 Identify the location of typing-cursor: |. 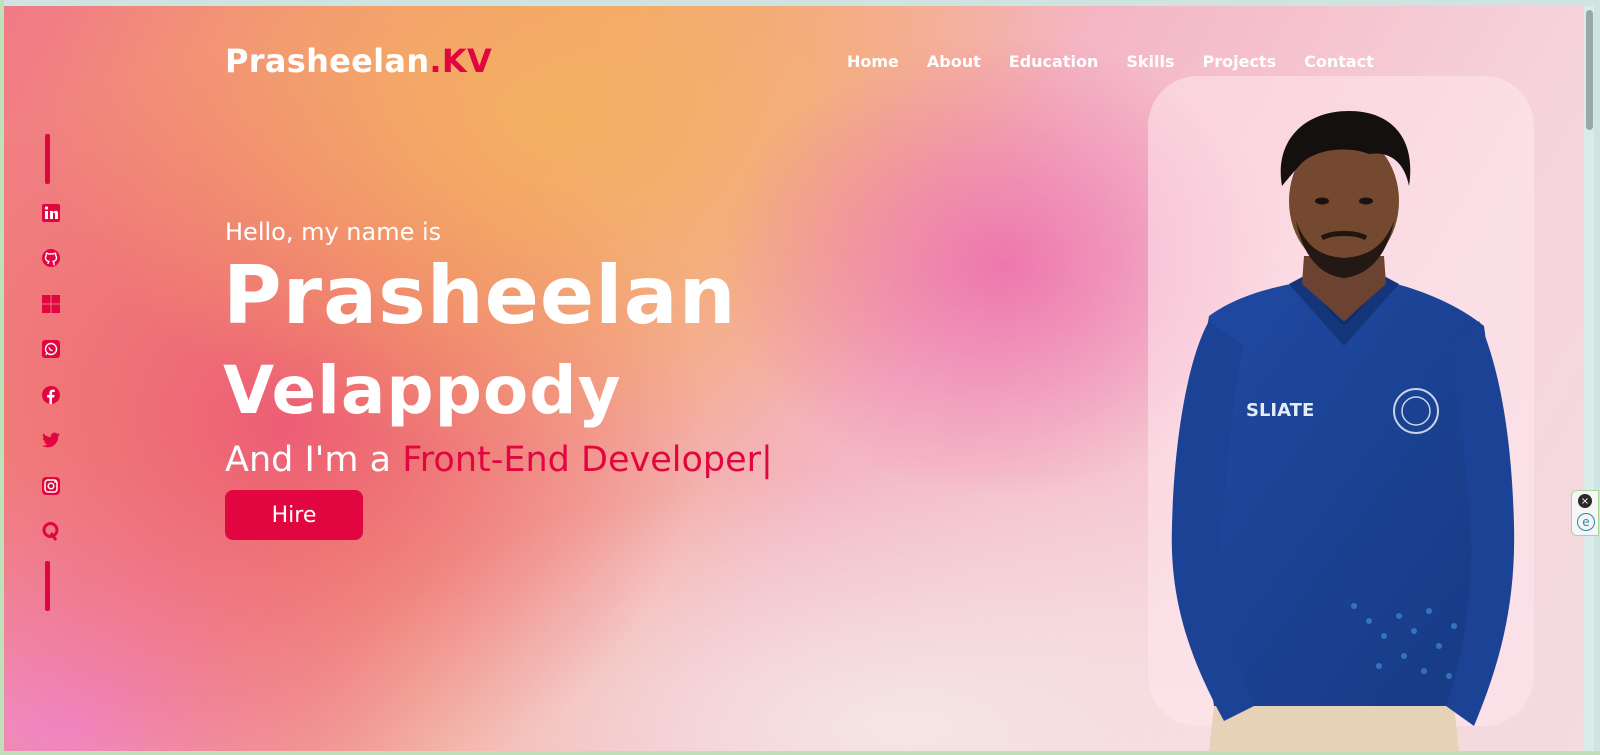
(767, 460).